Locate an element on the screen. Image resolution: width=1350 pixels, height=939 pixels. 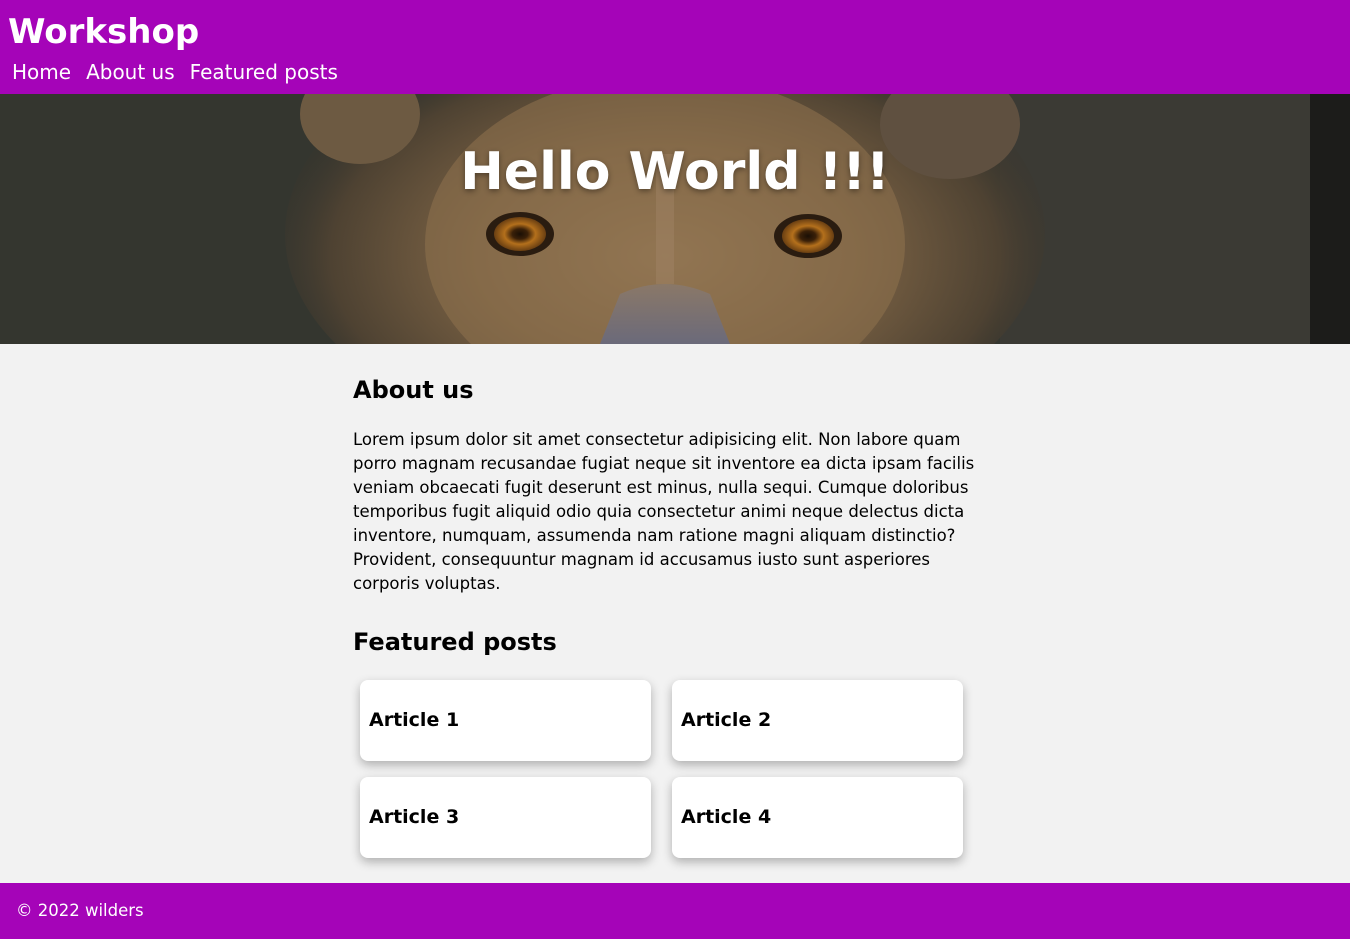
site-footer: © 2022 wilders is located at coordinates (675, 911).